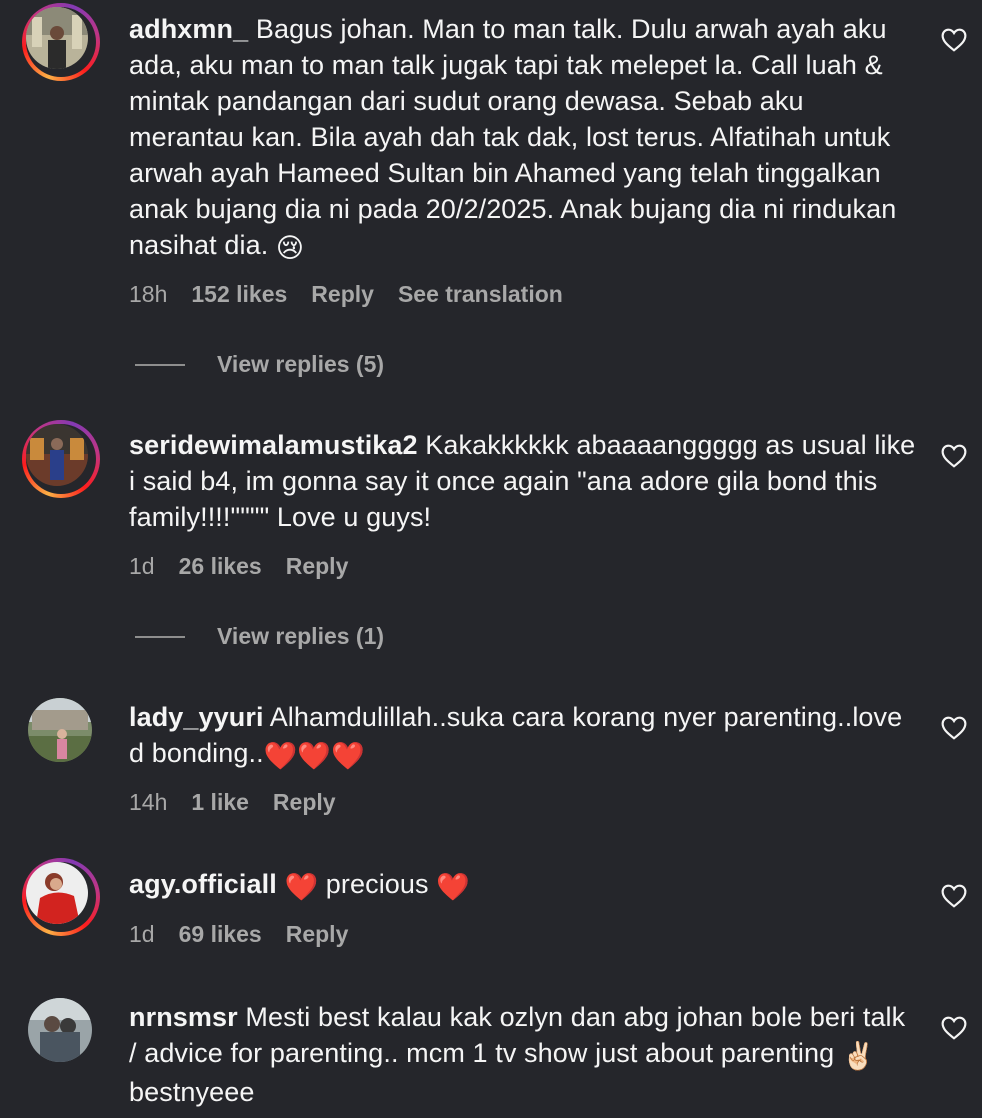 Image resolution: width=982 pixels, height=1118 pixels. Describe the element at coordinates (858, 1056) in the screenshot. I see `victory-hand-emoji: ✌🏻` at that location.